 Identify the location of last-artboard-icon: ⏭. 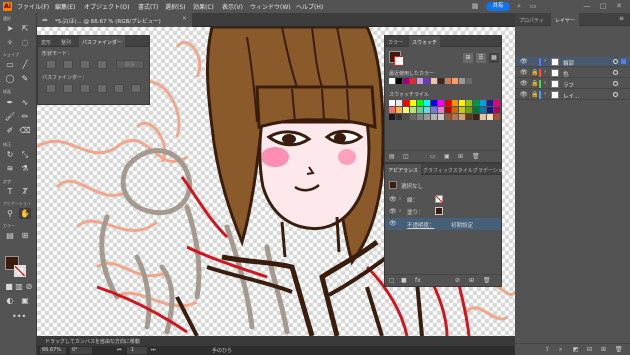
(153, 350).